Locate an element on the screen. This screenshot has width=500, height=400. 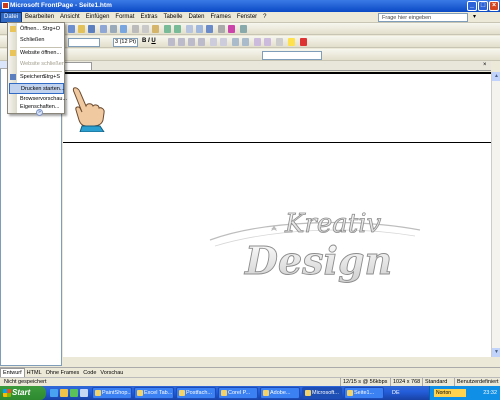
item-label: Schließen is located at coordinates (32, 40).